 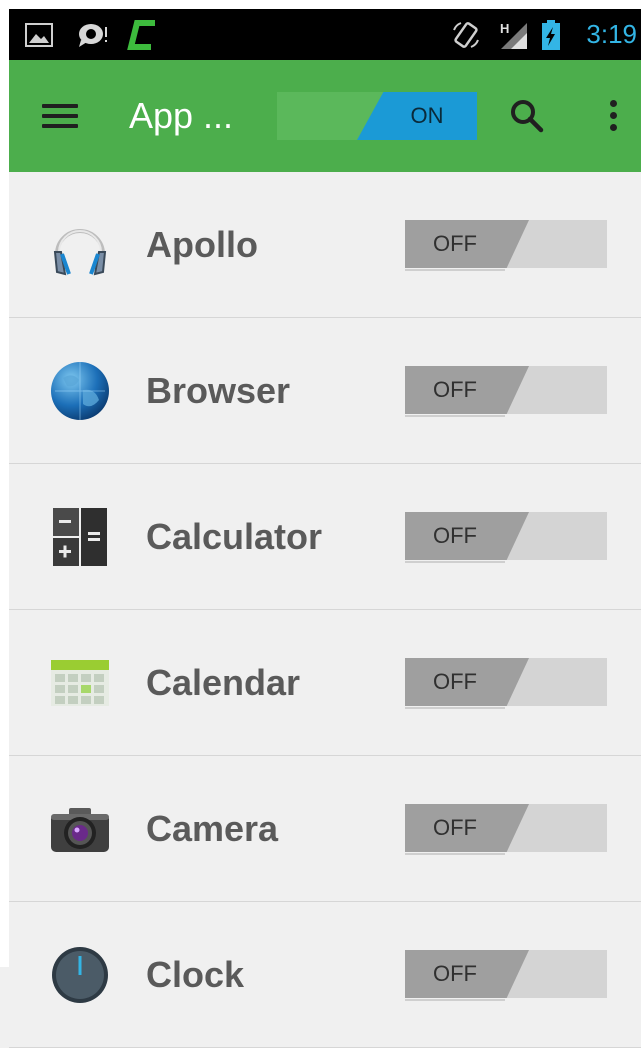 What do you see at coordinates (234, 536) in the screenshot?
I see `app-name: Calculator` at bounding box center [234, 536].